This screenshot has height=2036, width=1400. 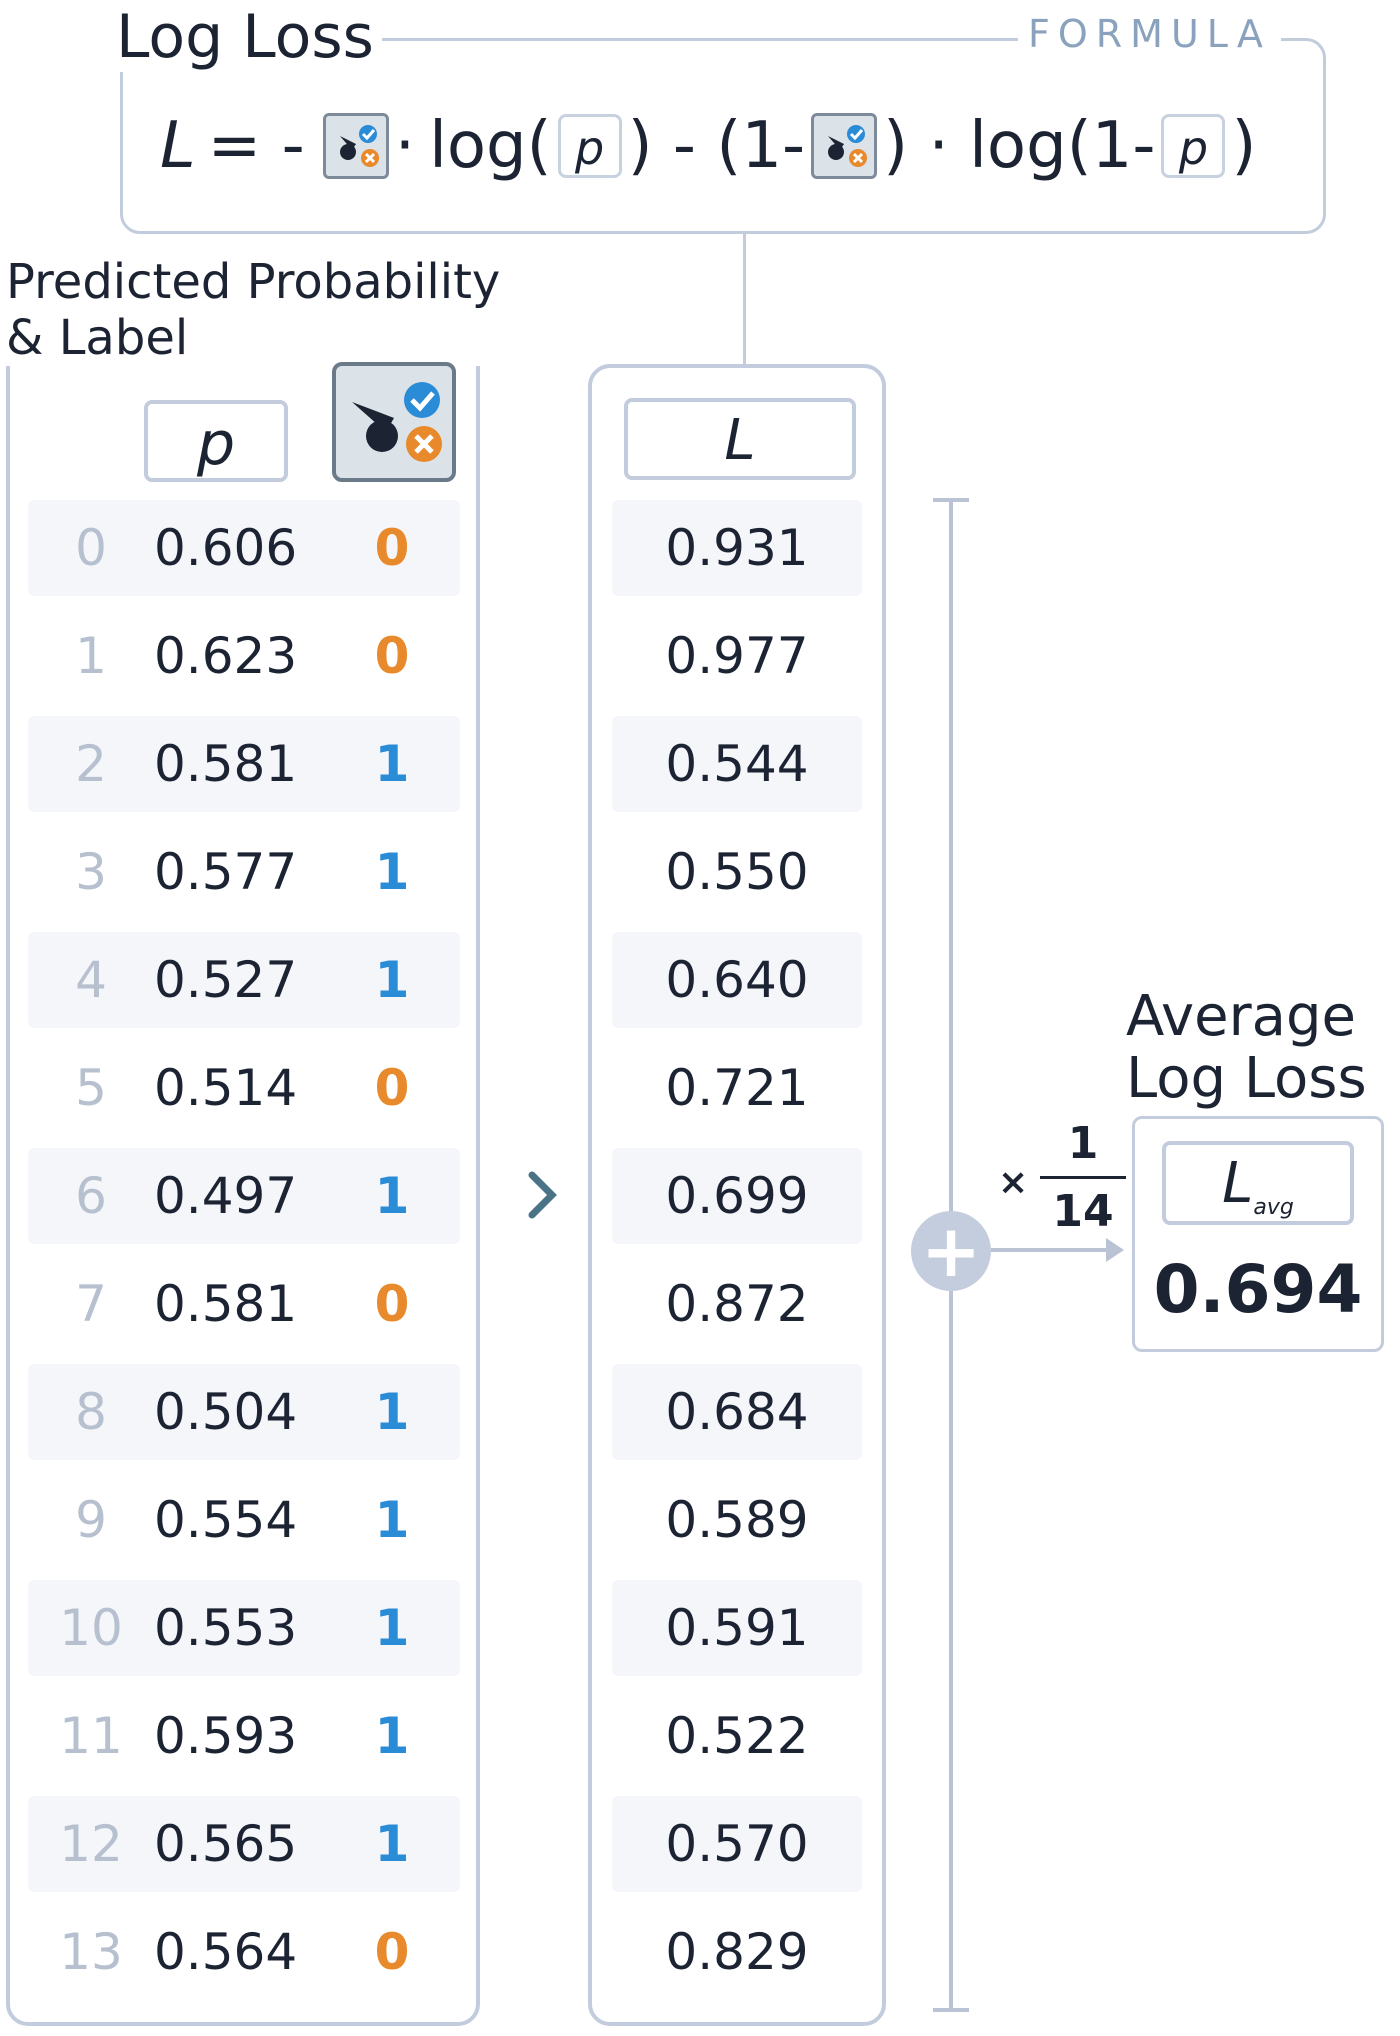 What do you see at coordinates (91, 980) in the screenshot?
I see `row-index: 4` at bounding box center [91, 980].